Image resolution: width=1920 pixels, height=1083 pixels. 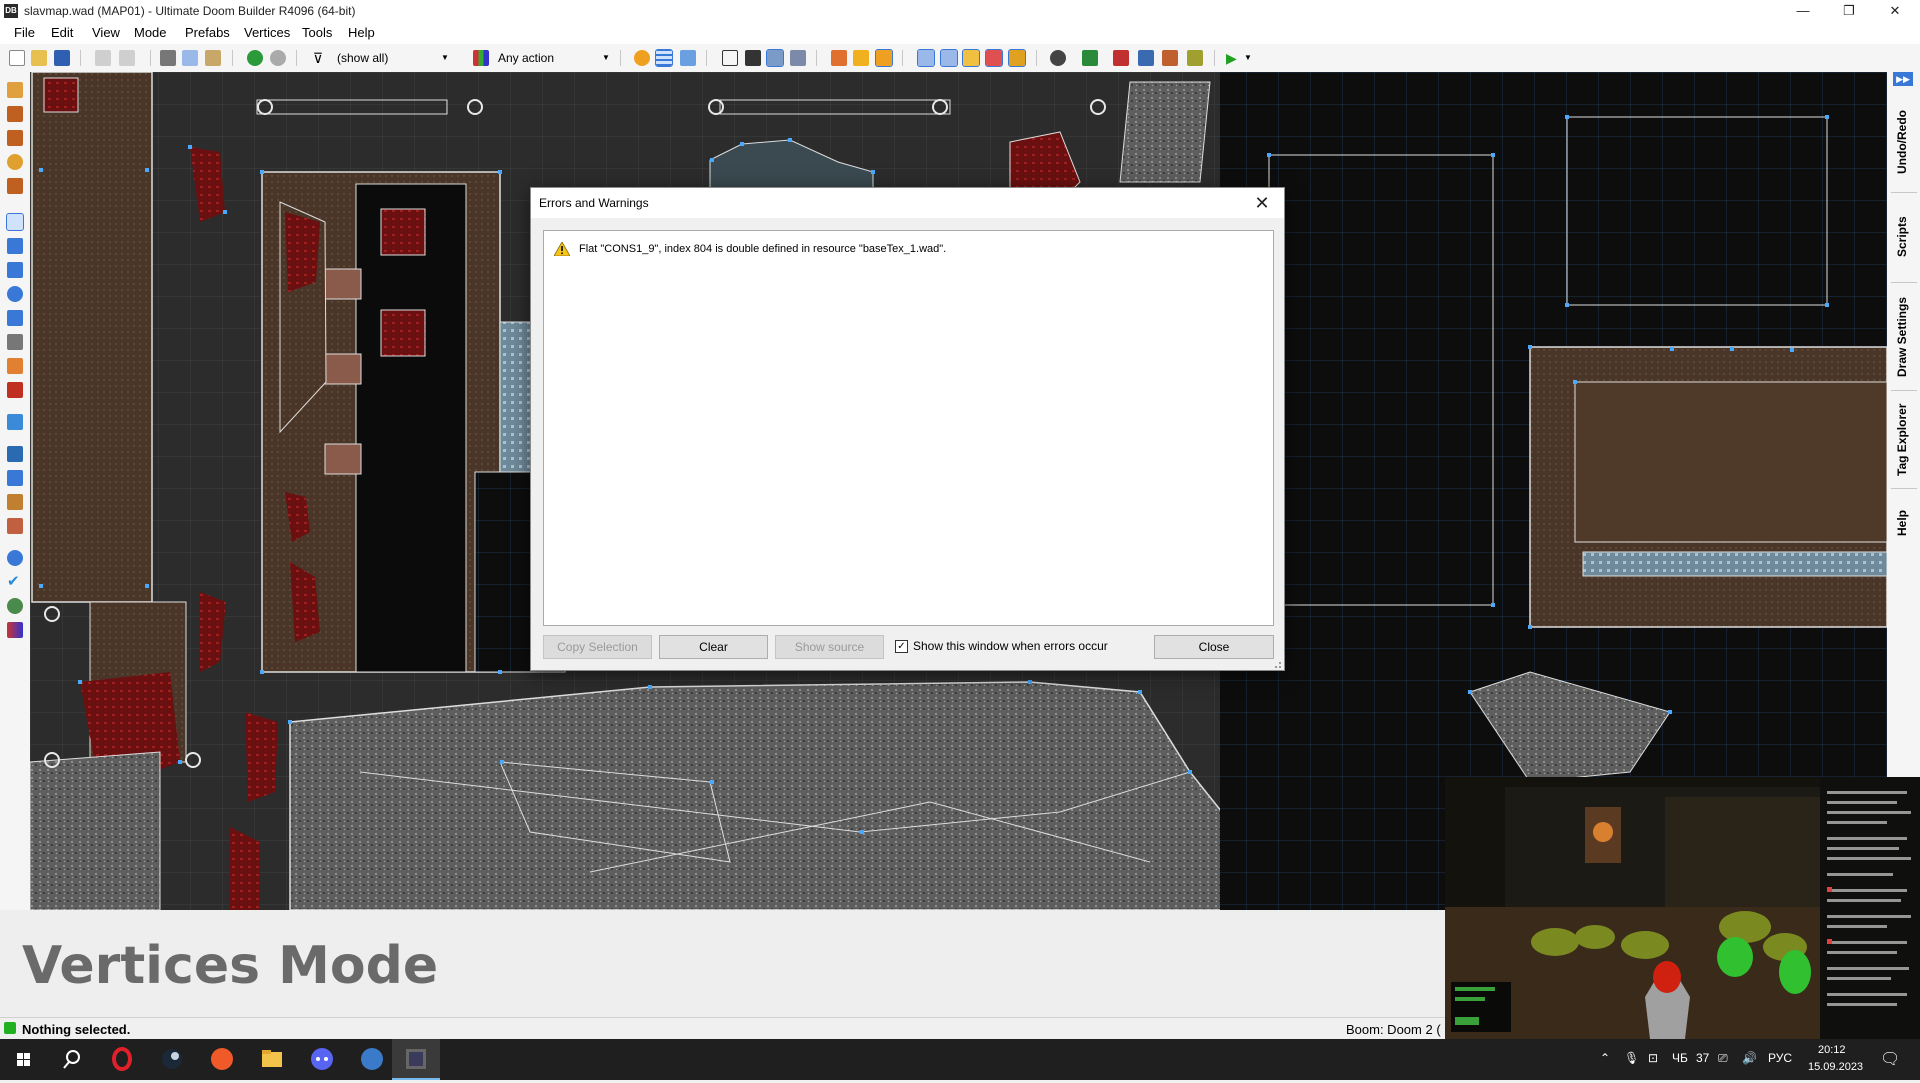 What do you see at coordinates (15, 630) in the screenshot?
I see `plugin-icon` at bounding box center [15, 630].